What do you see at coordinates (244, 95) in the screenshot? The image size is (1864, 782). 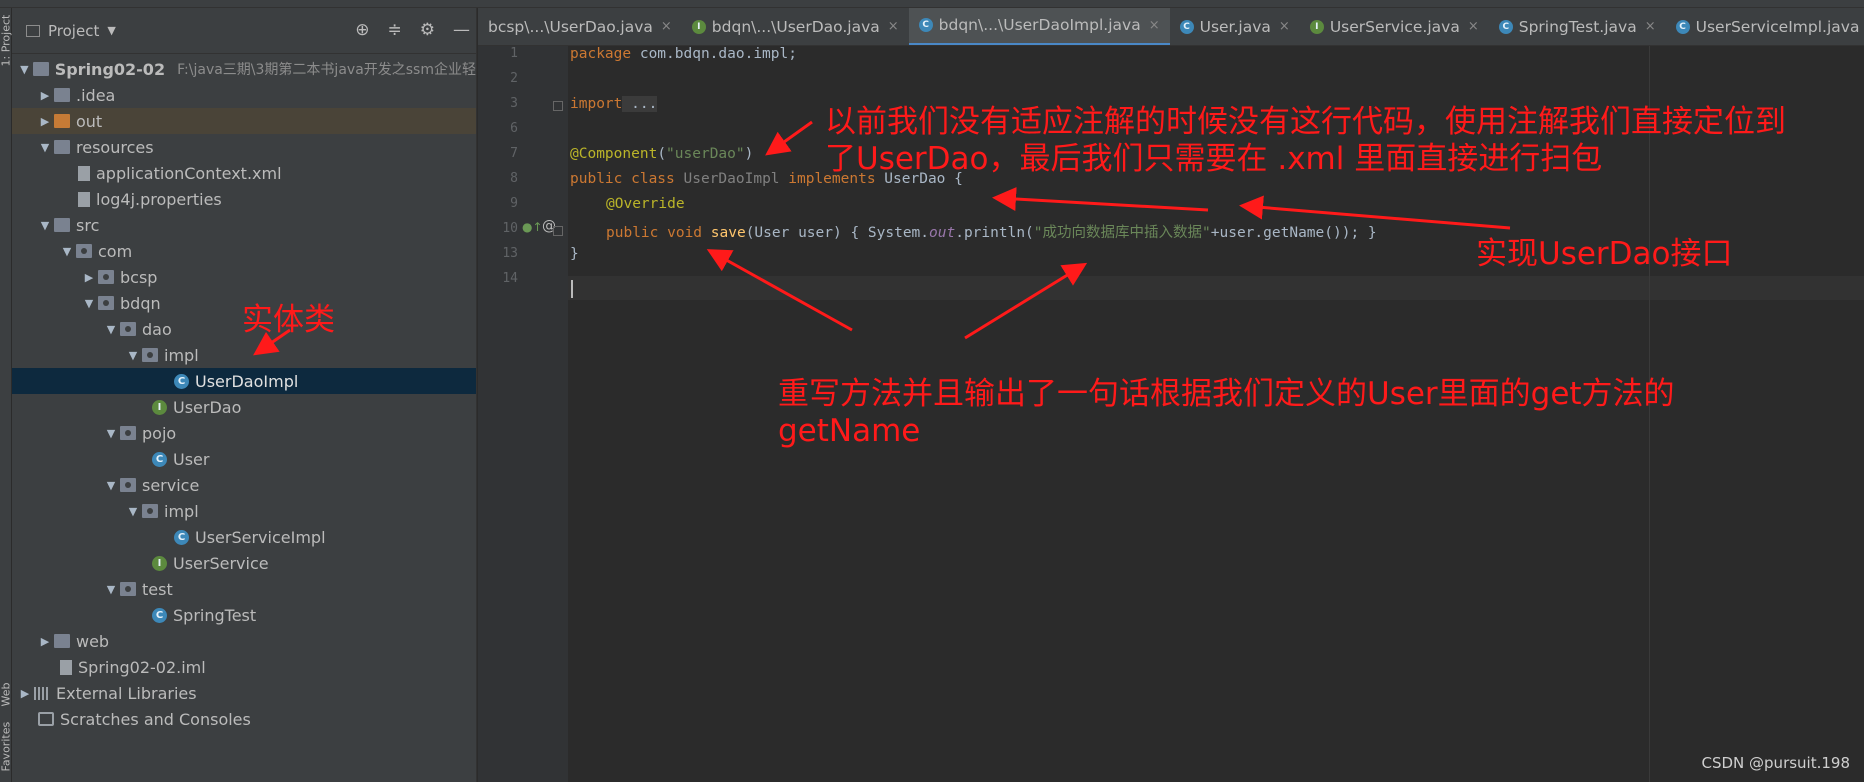 I see `tree-item-idea: ▶ .idea` at bounding box center [244, 95].